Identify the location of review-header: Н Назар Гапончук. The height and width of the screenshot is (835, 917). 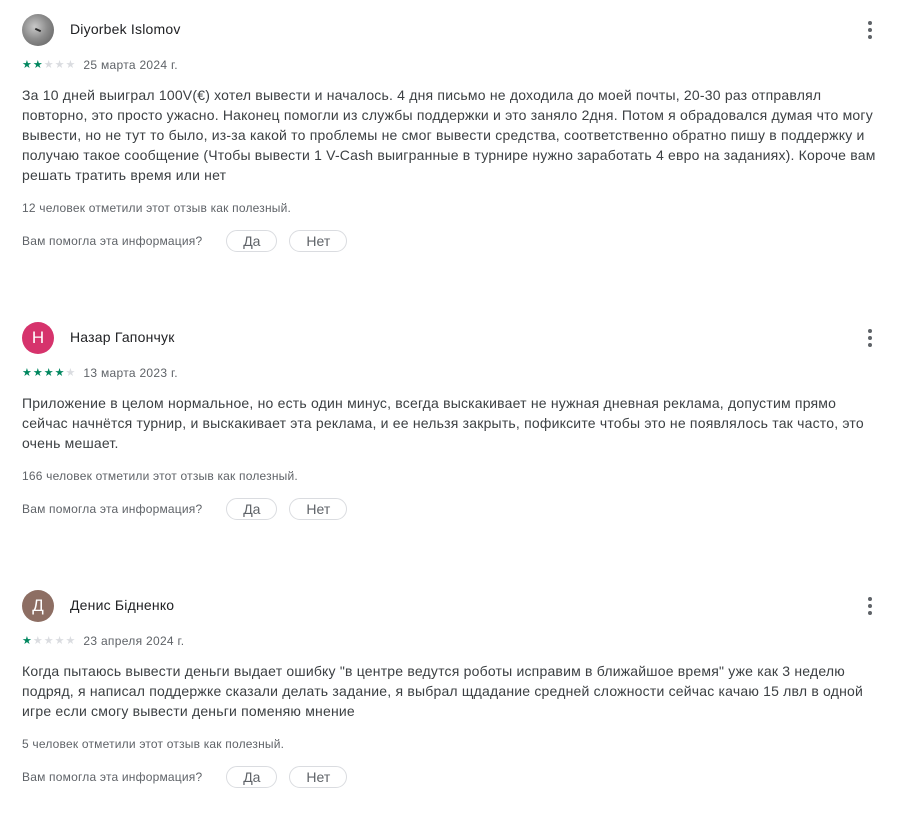
(452, 338).